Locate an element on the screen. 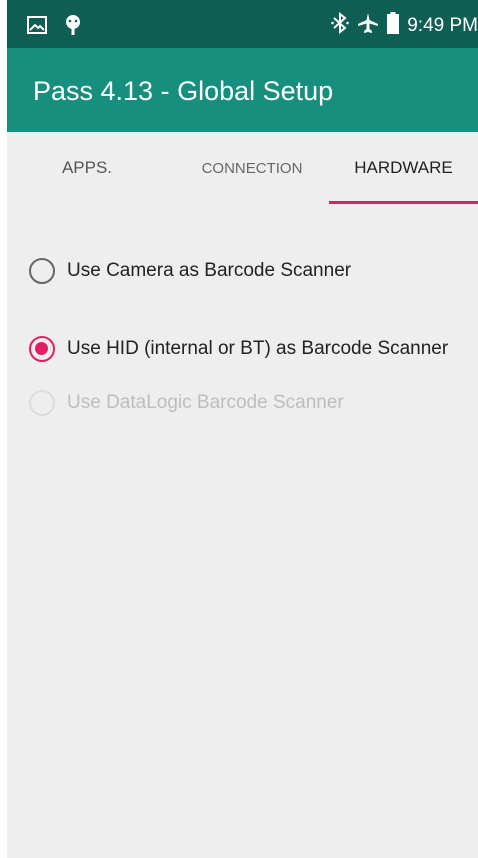  tab-apps: APPS. is located at coordinates (87, 168).